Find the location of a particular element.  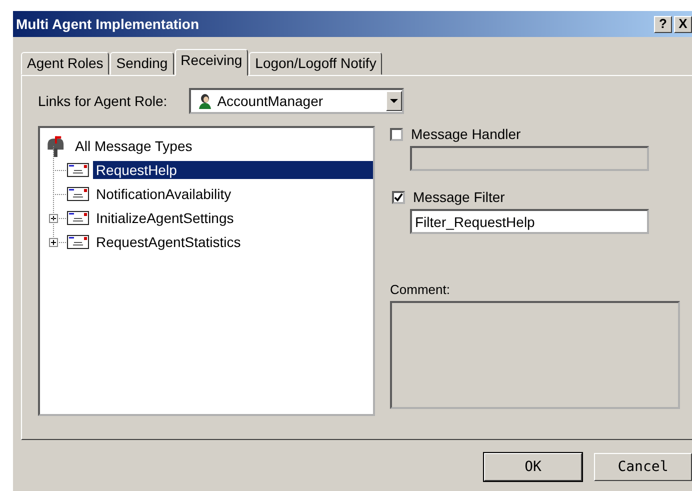

dialog-button: OK is located at coordinates (533, 467).